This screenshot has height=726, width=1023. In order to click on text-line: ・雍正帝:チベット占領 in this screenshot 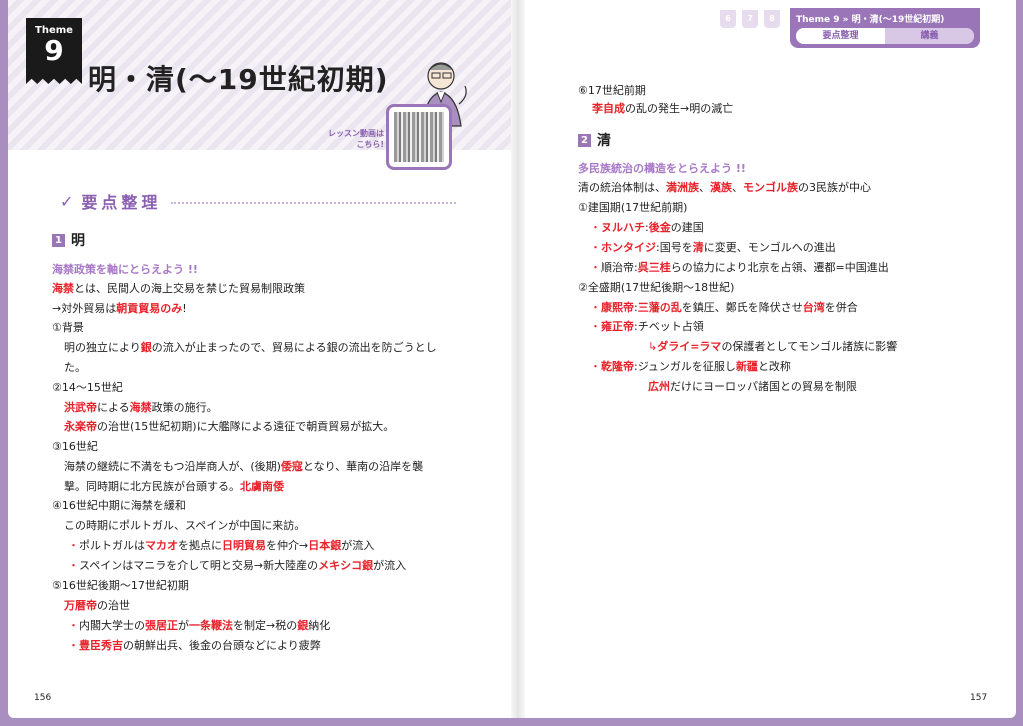, I will do `click(647, 327)`.